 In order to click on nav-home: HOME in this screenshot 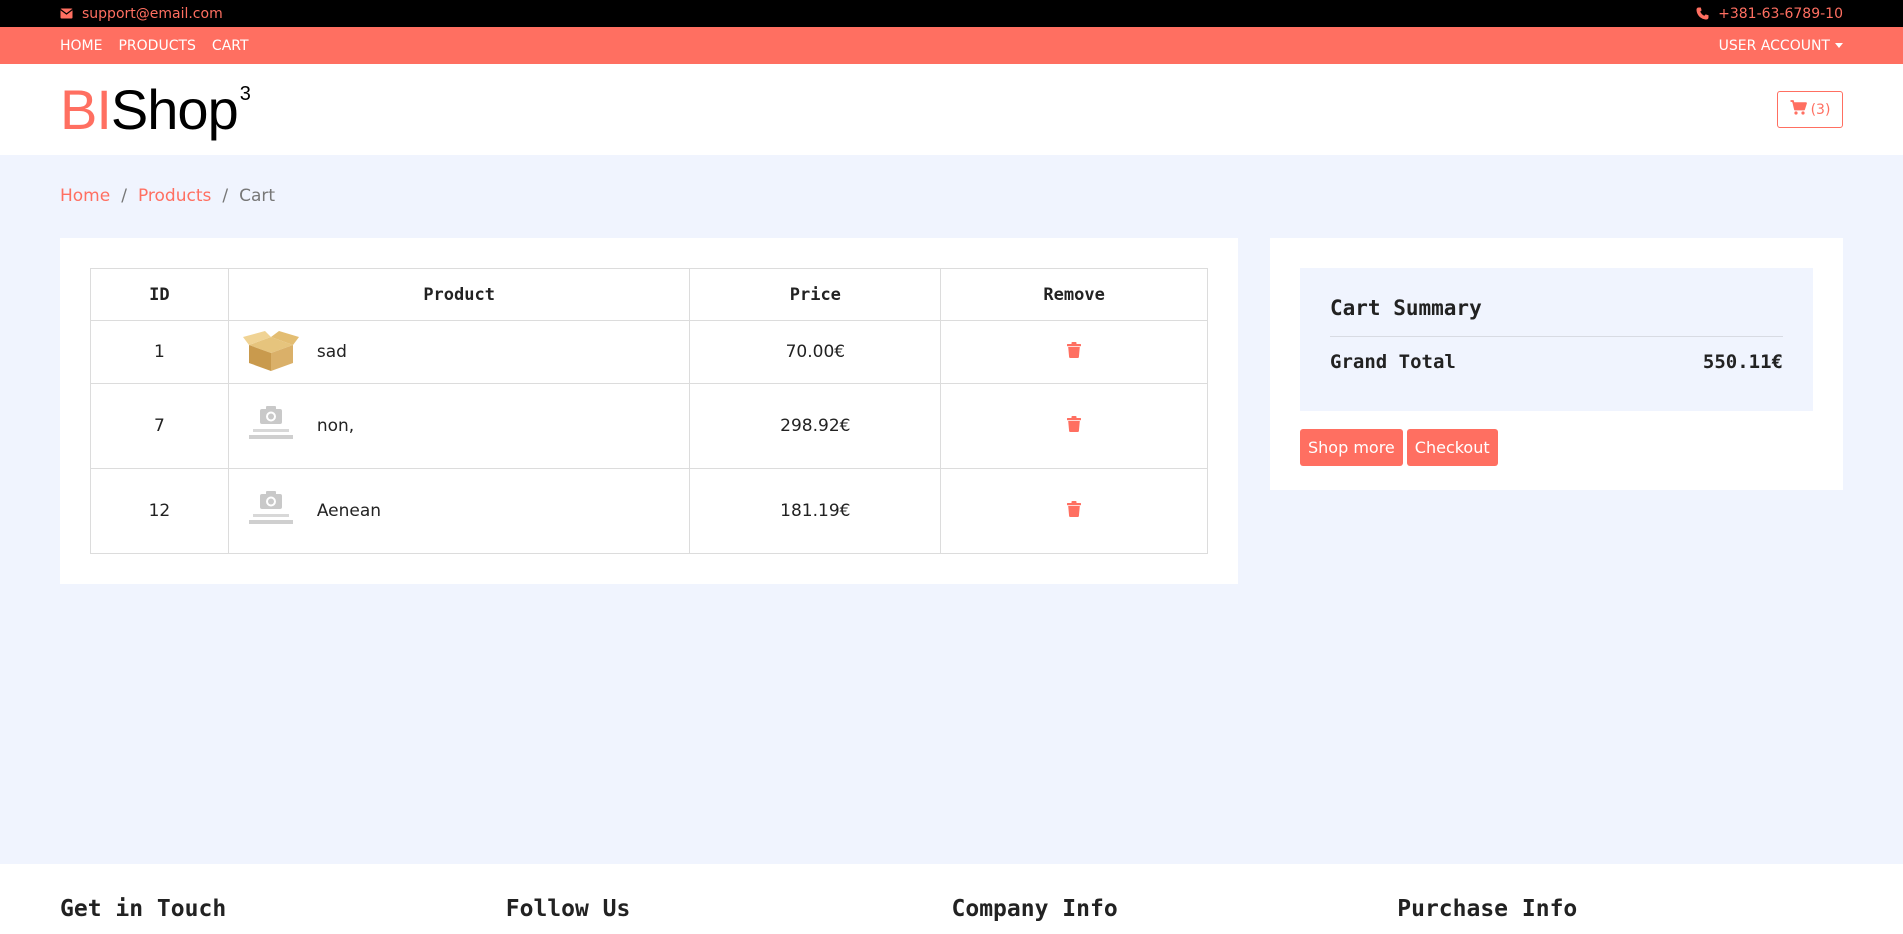, I will do `click(81, 46)`.